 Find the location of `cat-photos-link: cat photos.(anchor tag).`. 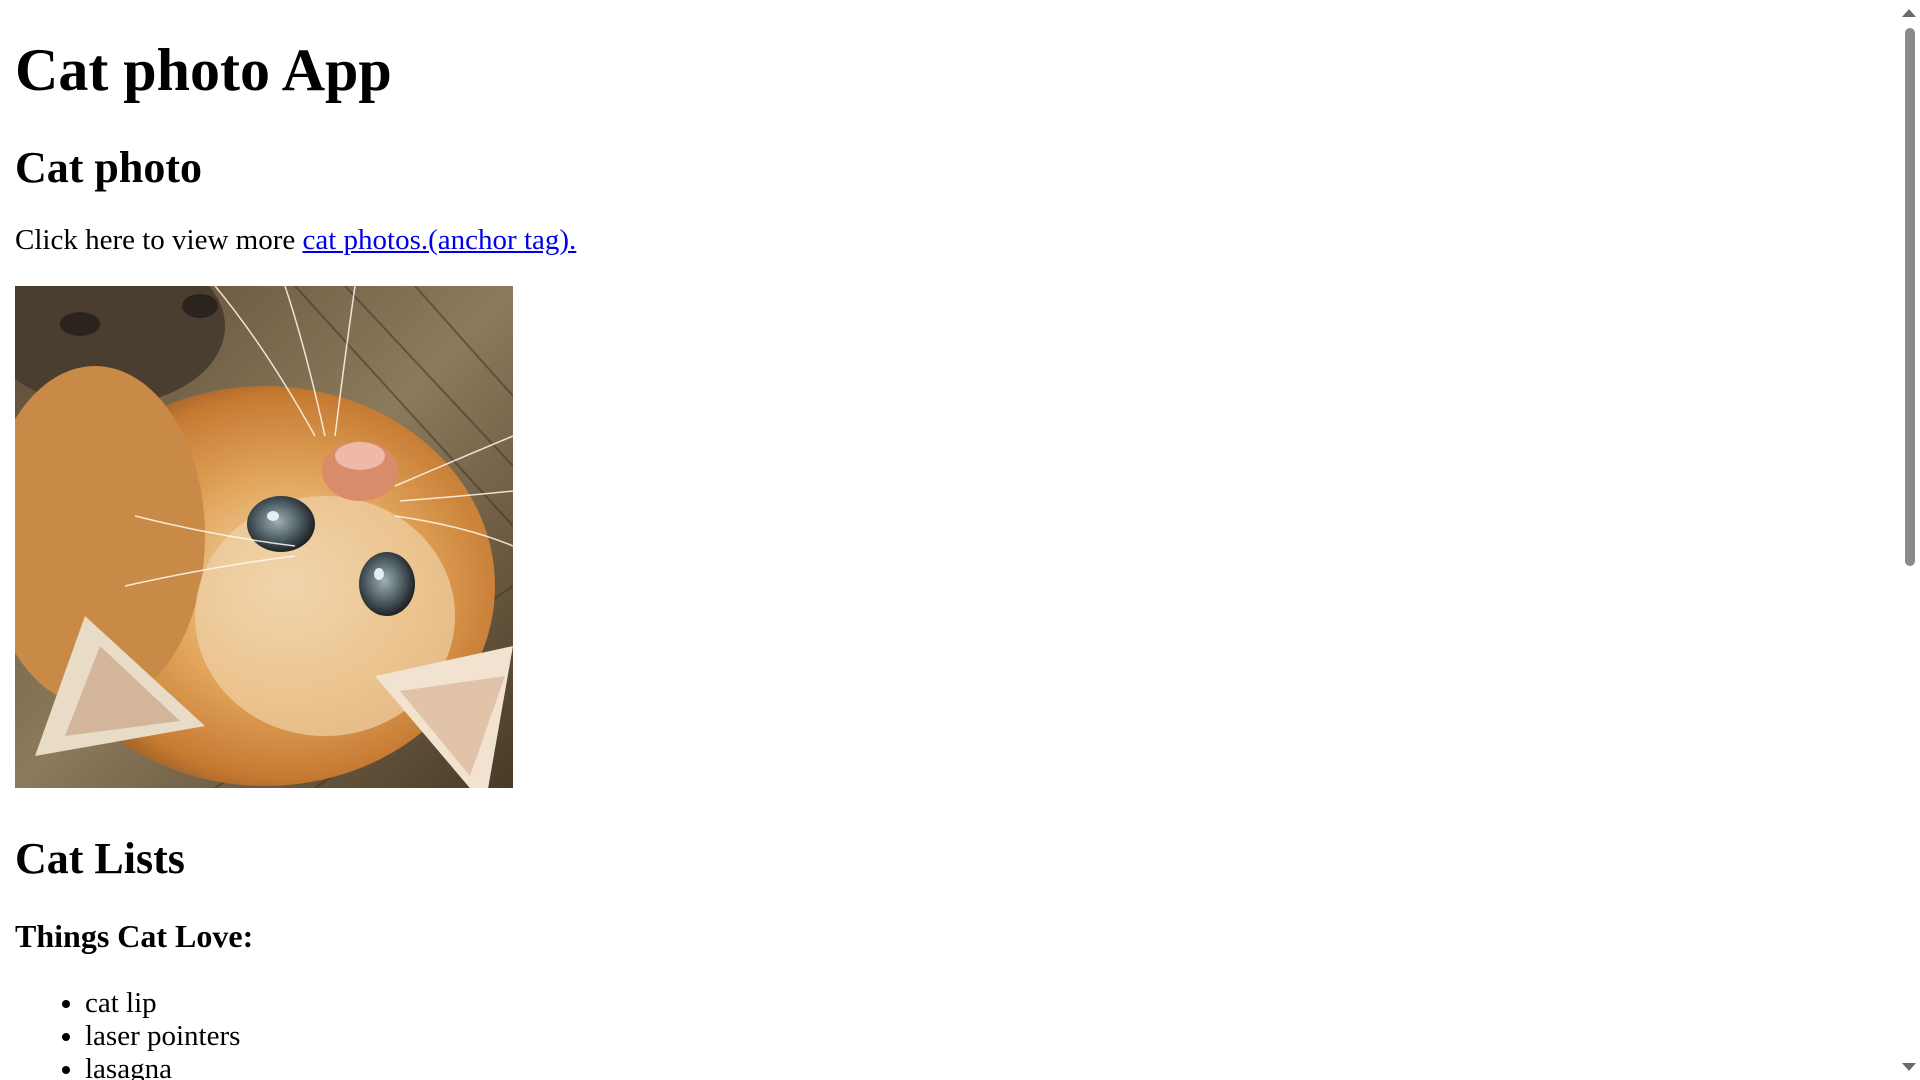

cat-photos-link: cat photos.(anchor tag). is located at coordinates (440, 240).